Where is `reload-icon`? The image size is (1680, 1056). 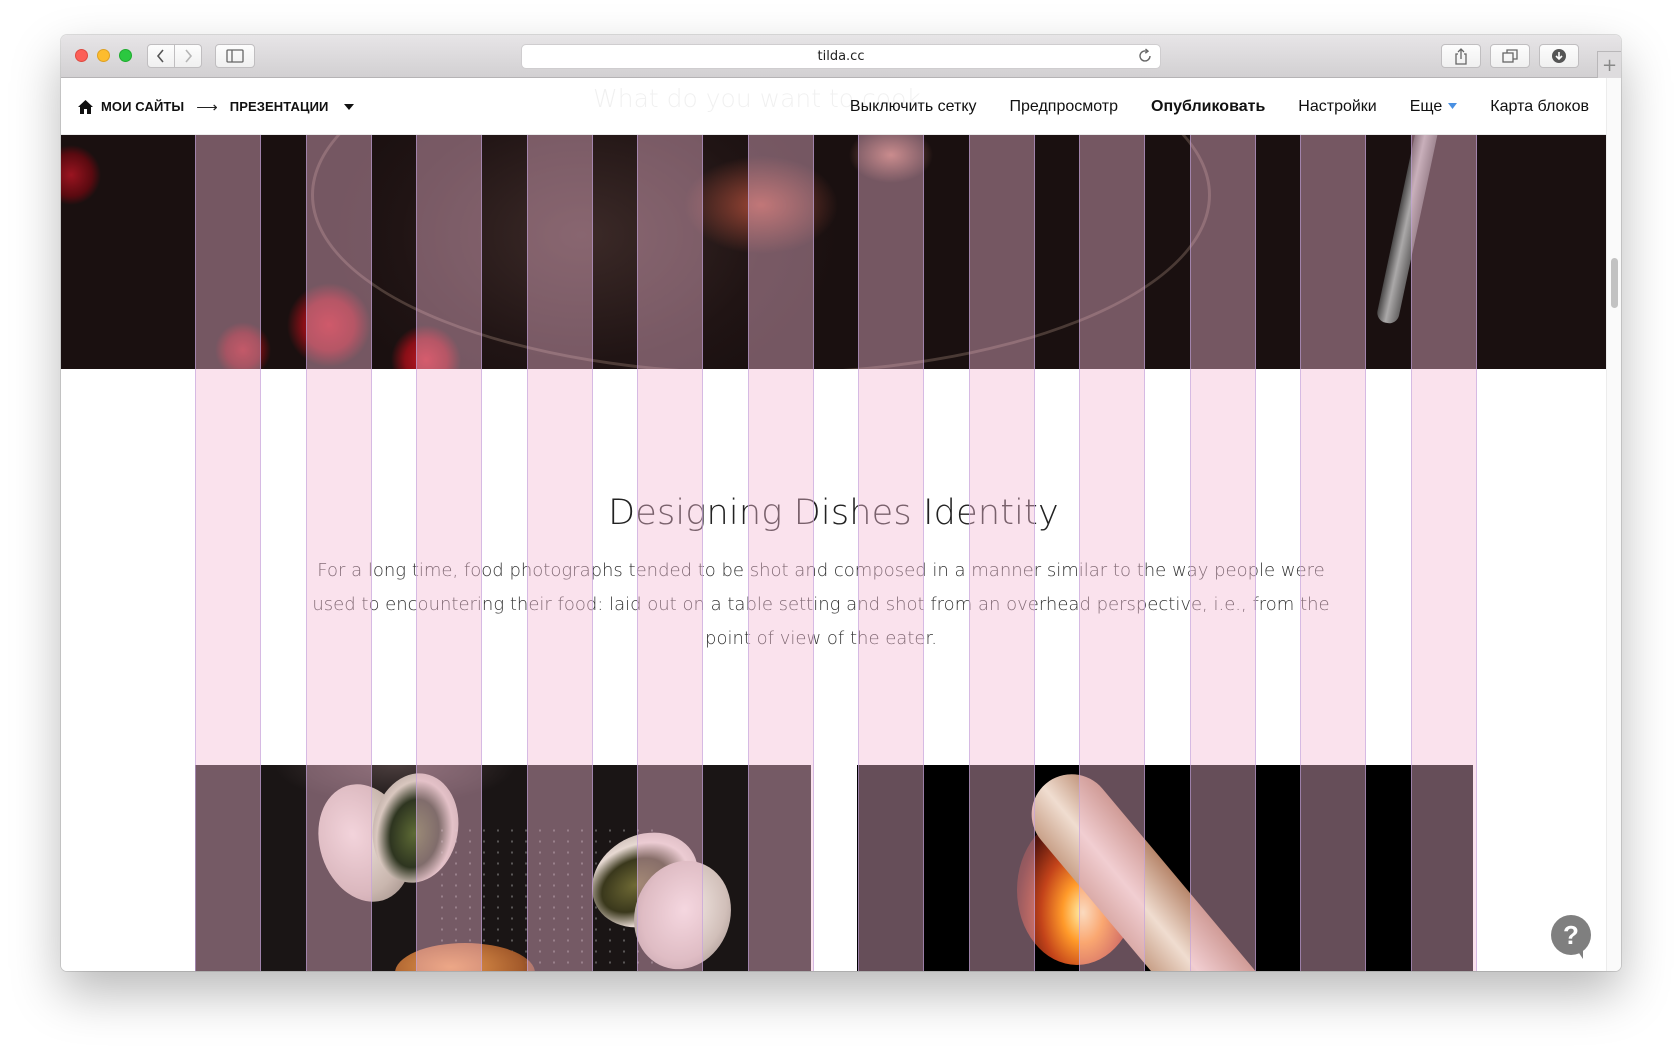 reload-icon is located at coordinates (1145, 56).